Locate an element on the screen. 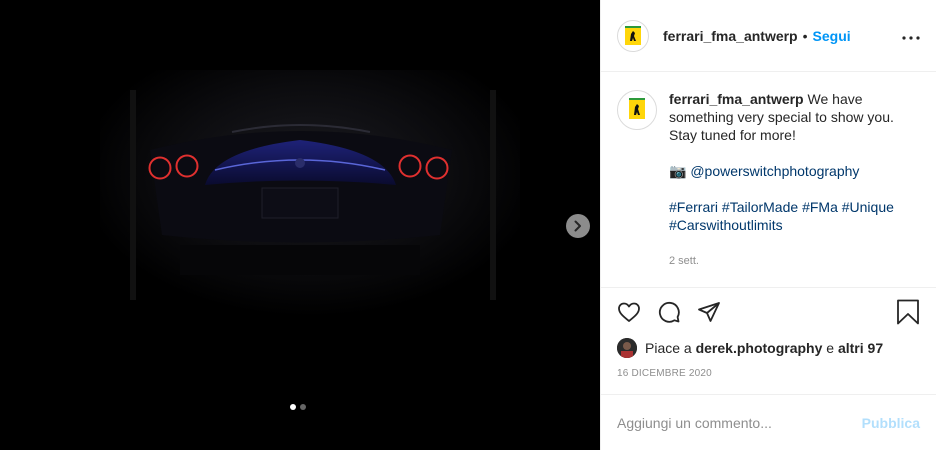  carousel-indicator is located at coordinates (298, 407).